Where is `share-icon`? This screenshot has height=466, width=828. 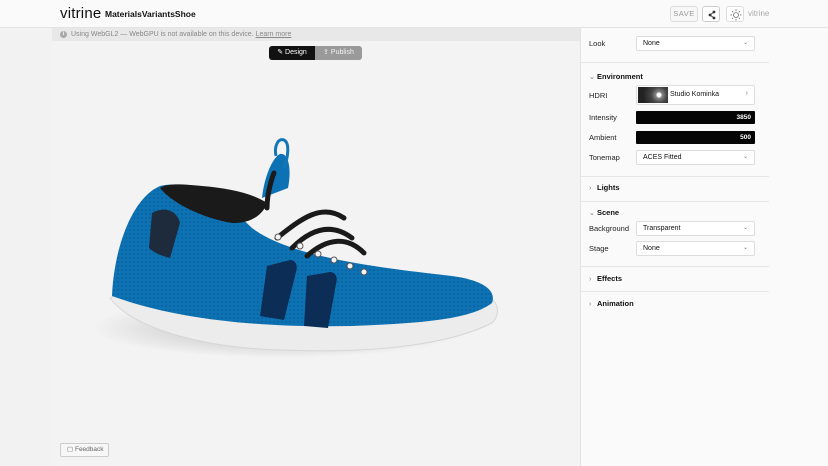 share-icon is located at coordinates (712, 15).